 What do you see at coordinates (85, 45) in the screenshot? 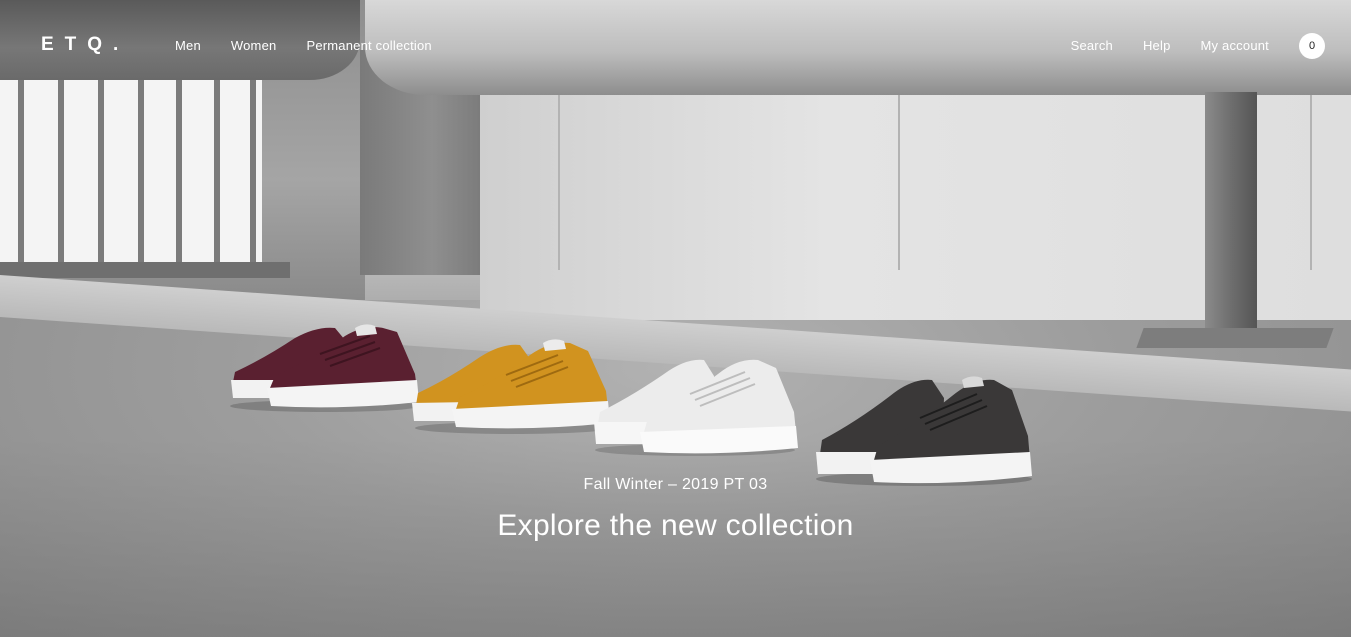
I see `brand-logo: ETQ.` at bounding box center [85, 45].